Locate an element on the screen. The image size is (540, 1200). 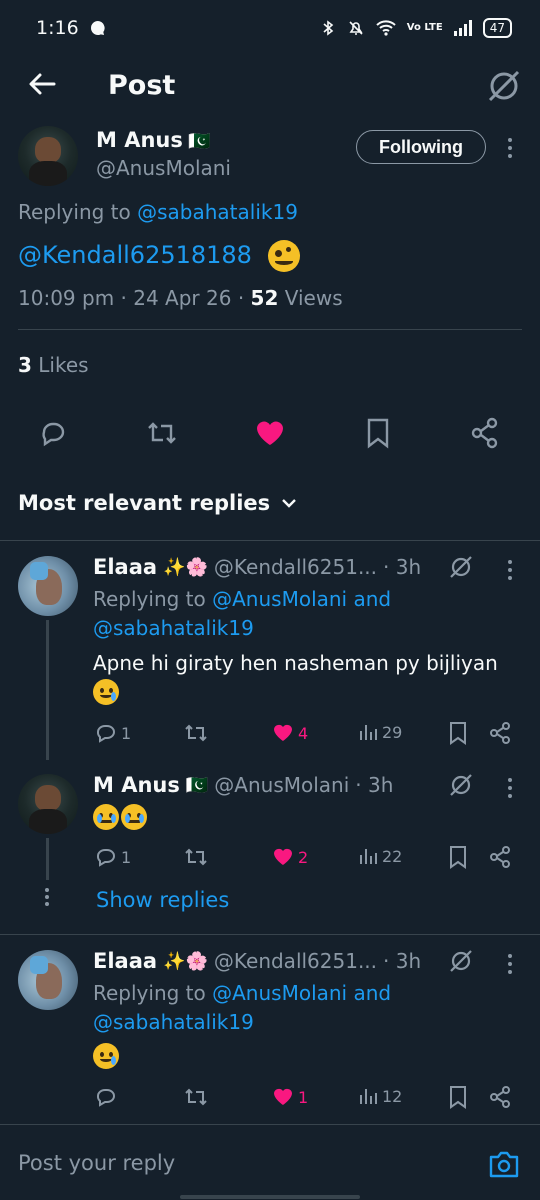
signal-icon is located at coordinates (462, 28).